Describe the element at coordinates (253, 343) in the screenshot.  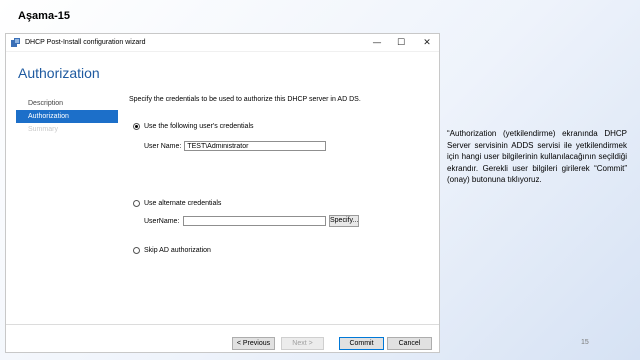
I see `previous-button: < Previous` at that location.